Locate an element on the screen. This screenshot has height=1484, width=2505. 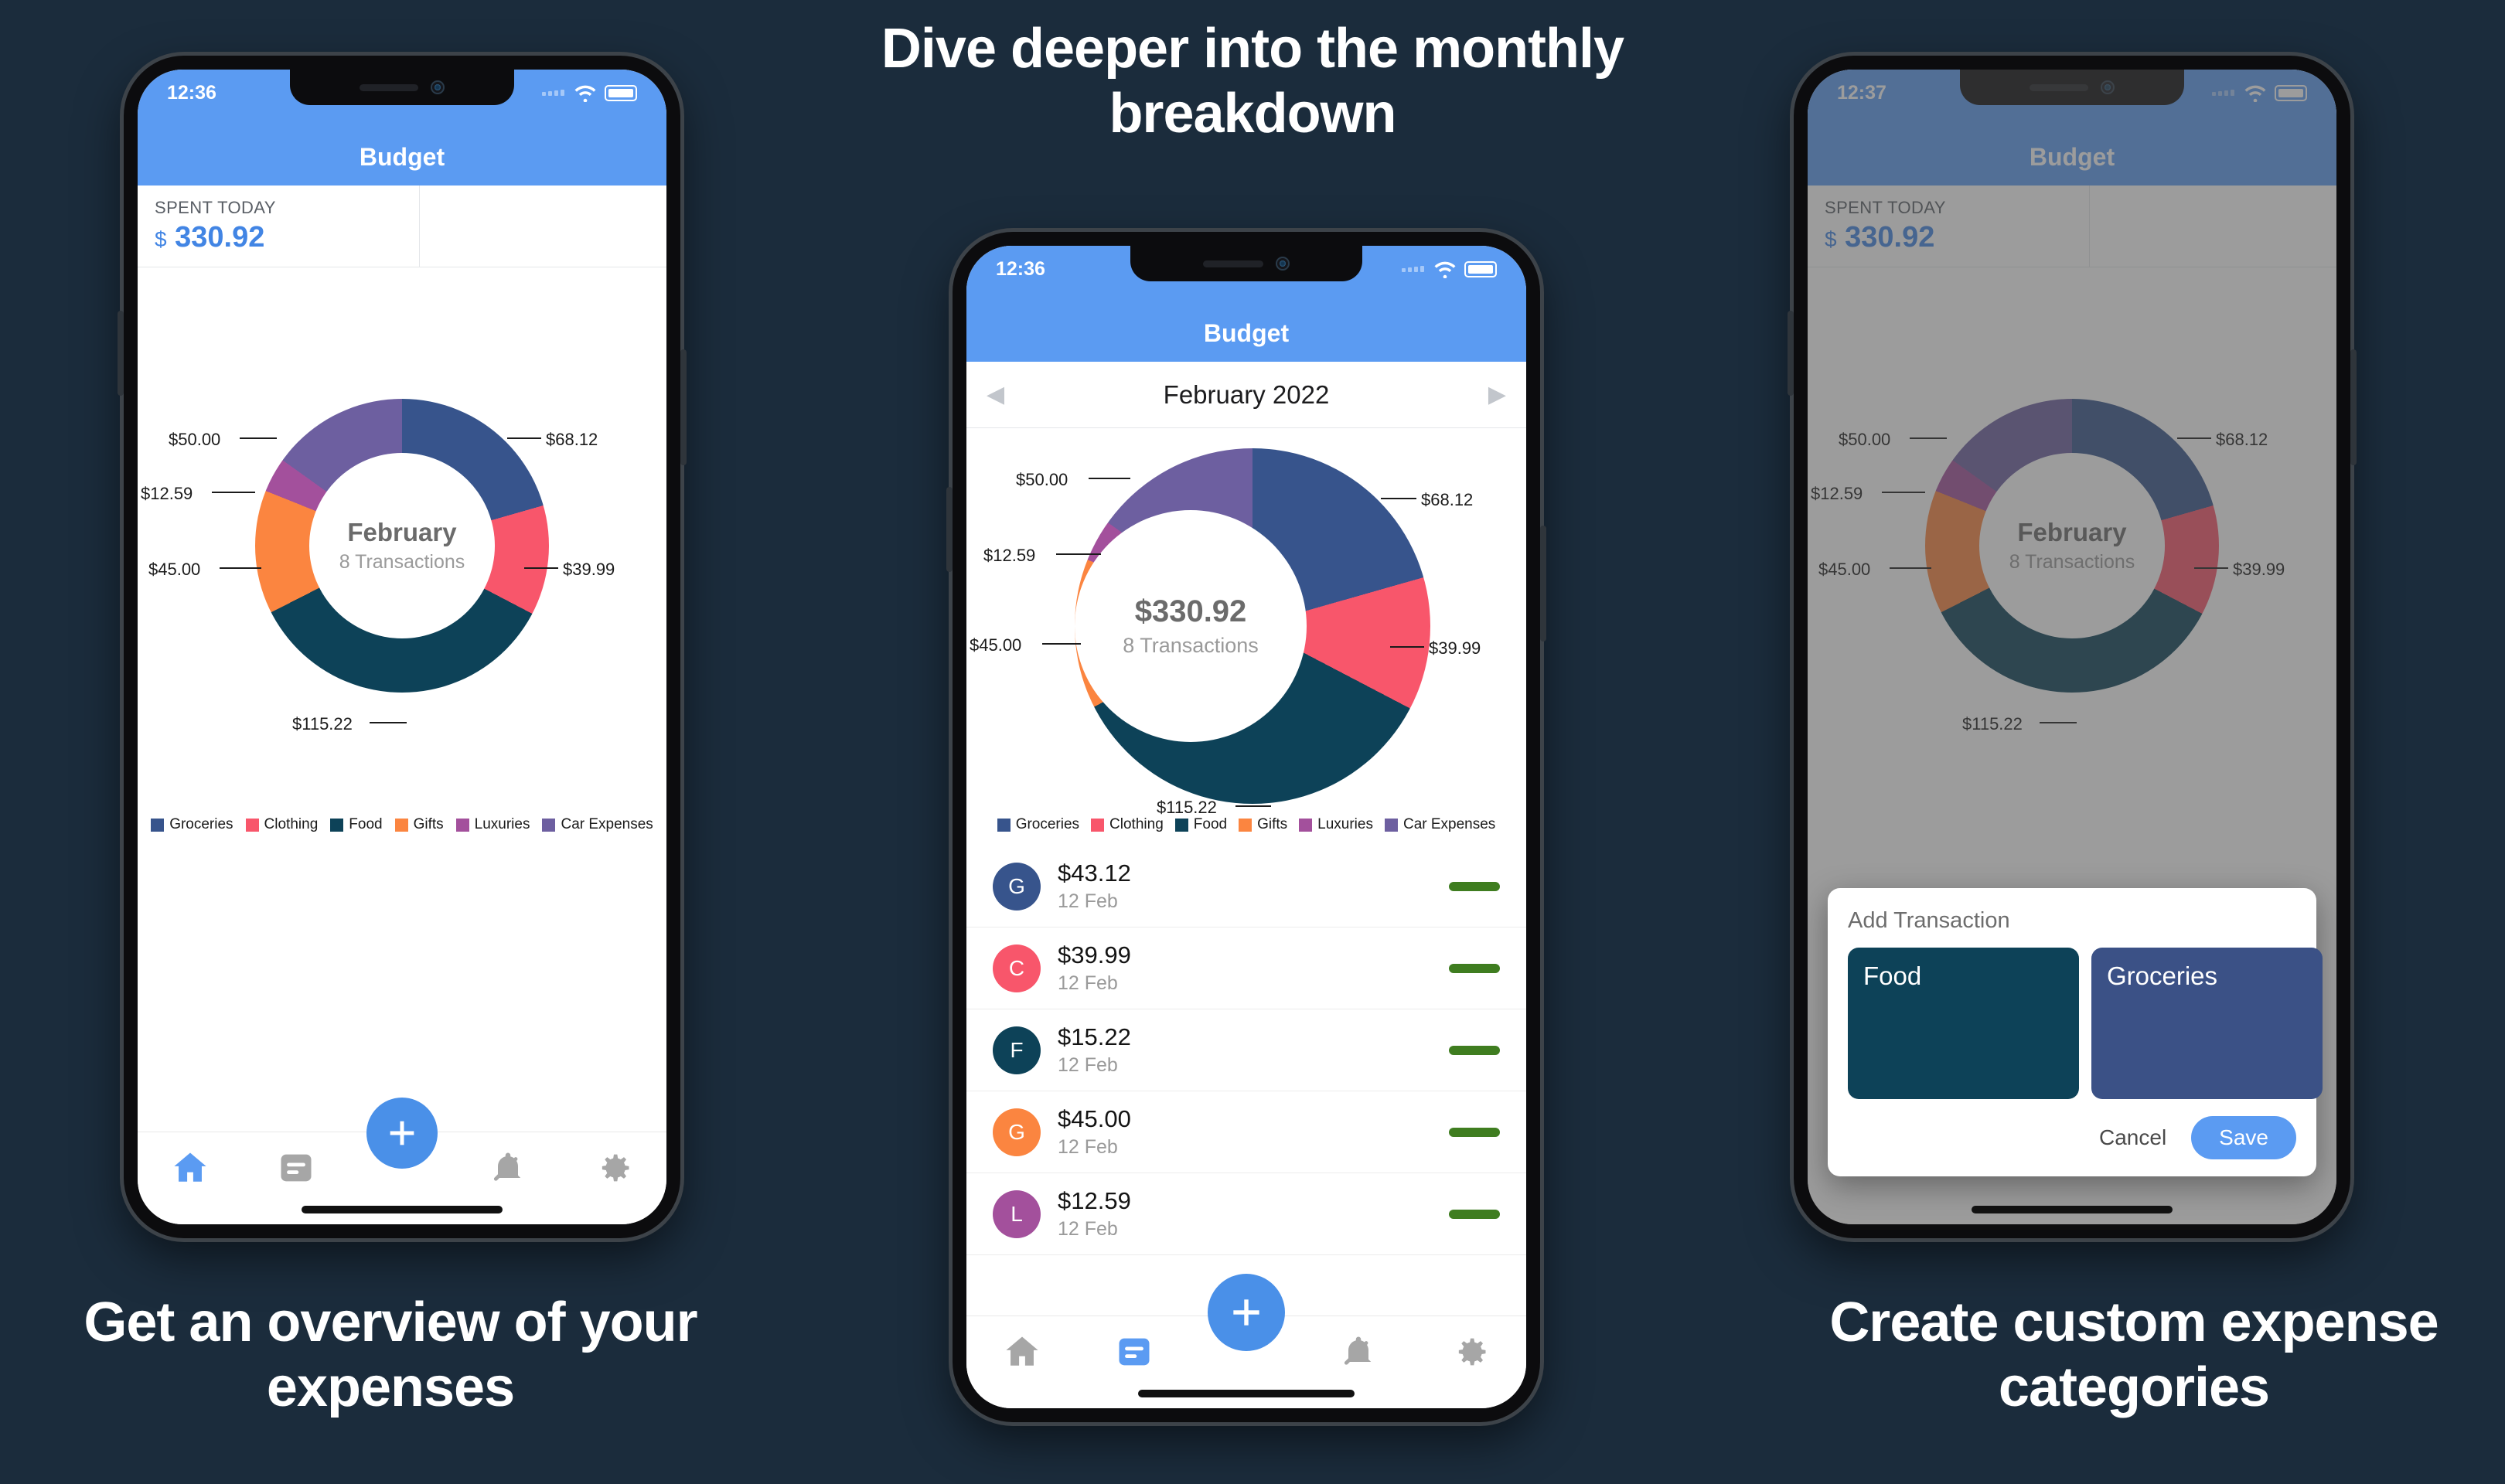
category-label-food: Food is located at coordinates (1892, 976).